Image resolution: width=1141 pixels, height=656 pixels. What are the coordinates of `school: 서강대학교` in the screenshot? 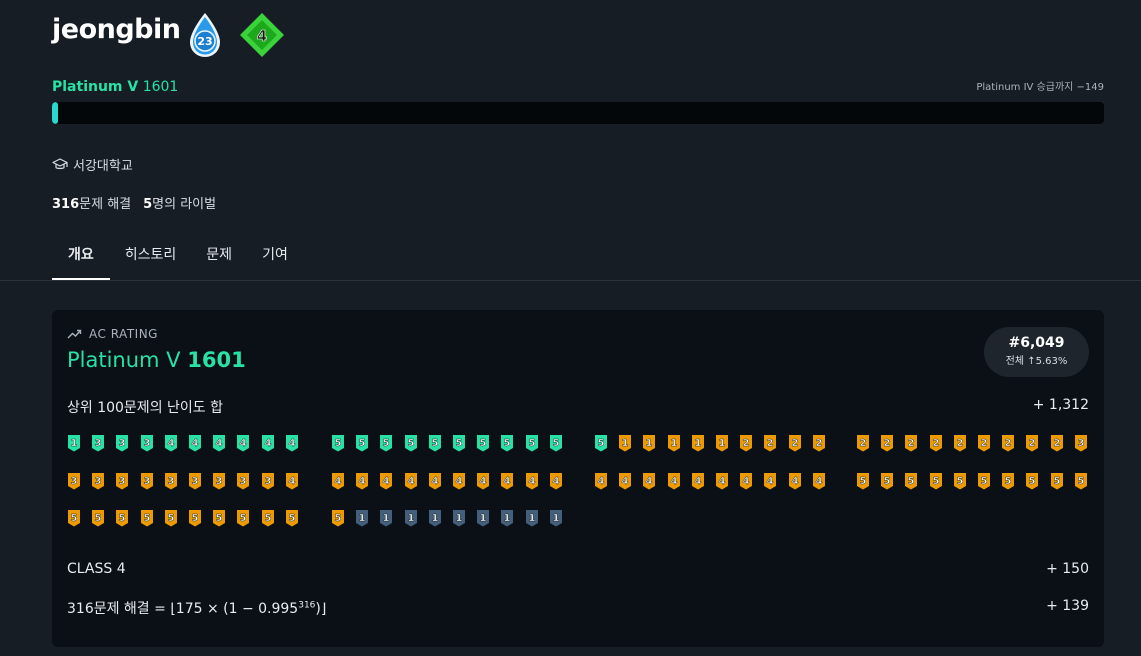 It's located at (92, 164).